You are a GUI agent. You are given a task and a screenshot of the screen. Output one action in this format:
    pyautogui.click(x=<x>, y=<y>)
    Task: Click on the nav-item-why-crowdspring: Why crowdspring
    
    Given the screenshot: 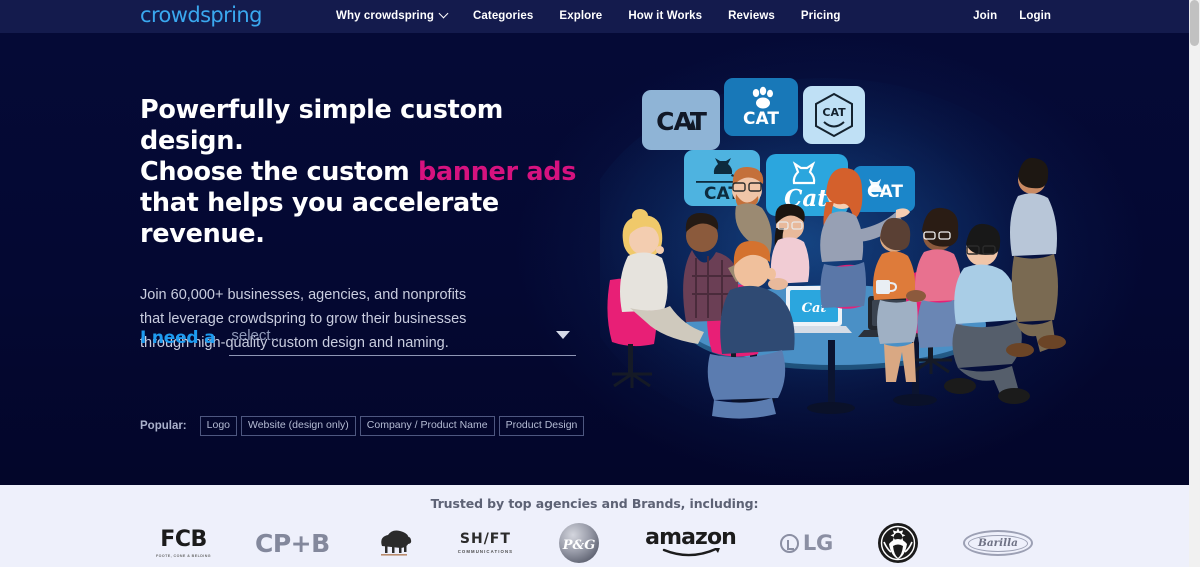 What is the action you would take?
    pyautogui.click(x=398, y=16)
    